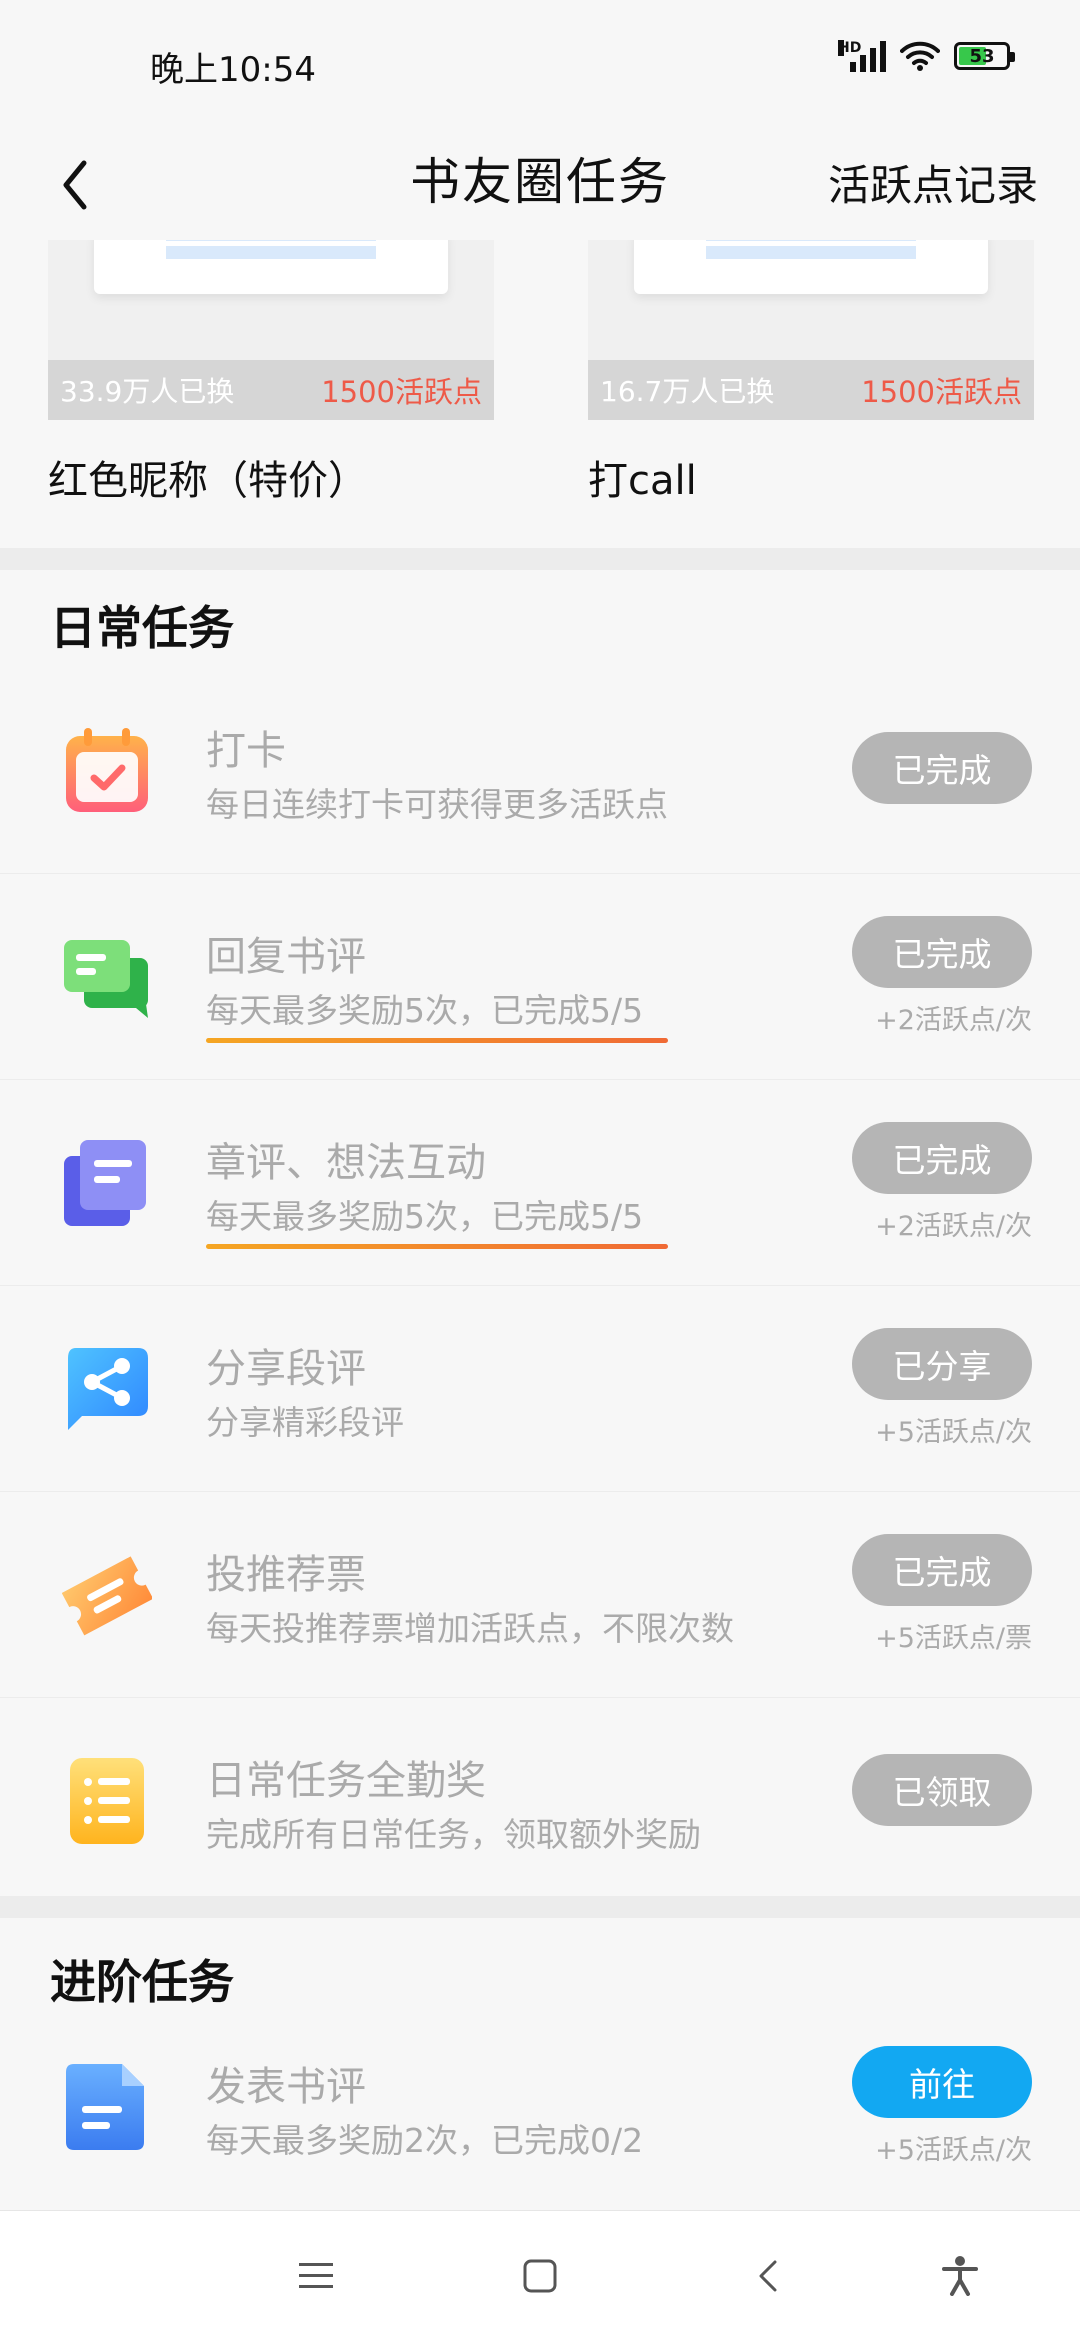 The width and height of the screenshot is (1080, 2340). What do you see at coordinates (246, 751) in the screenshot?
I see `task-title: 打卡` at bounding box center [246, 751].